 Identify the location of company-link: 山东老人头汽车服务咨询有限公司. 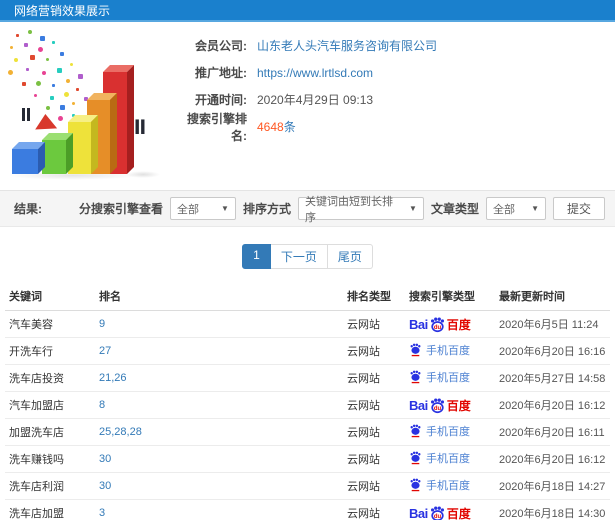
(347, 45).